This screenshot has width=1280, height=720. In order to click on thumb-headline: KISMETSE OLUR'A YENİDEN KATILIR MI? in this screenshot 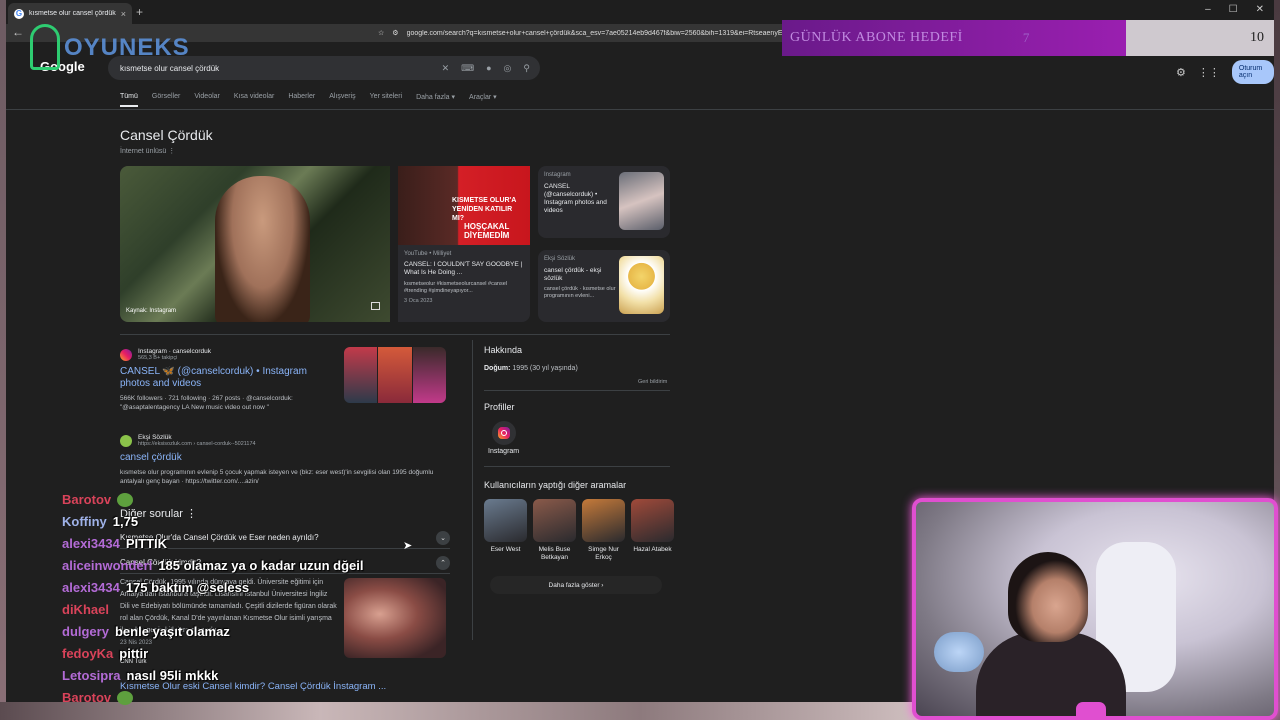, I will do `click(484, 209)`.